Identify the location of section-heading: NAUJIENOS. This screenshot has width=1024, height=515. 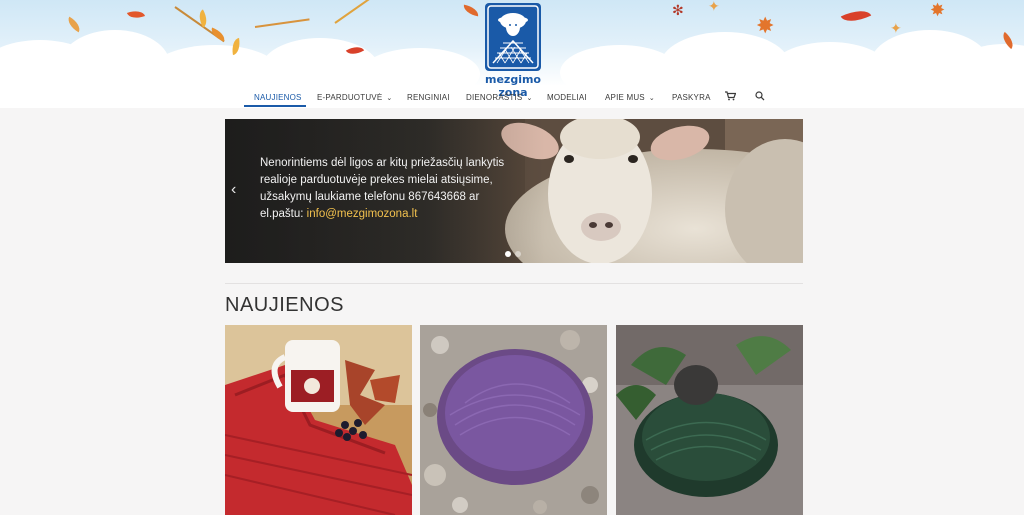
(284, 305).